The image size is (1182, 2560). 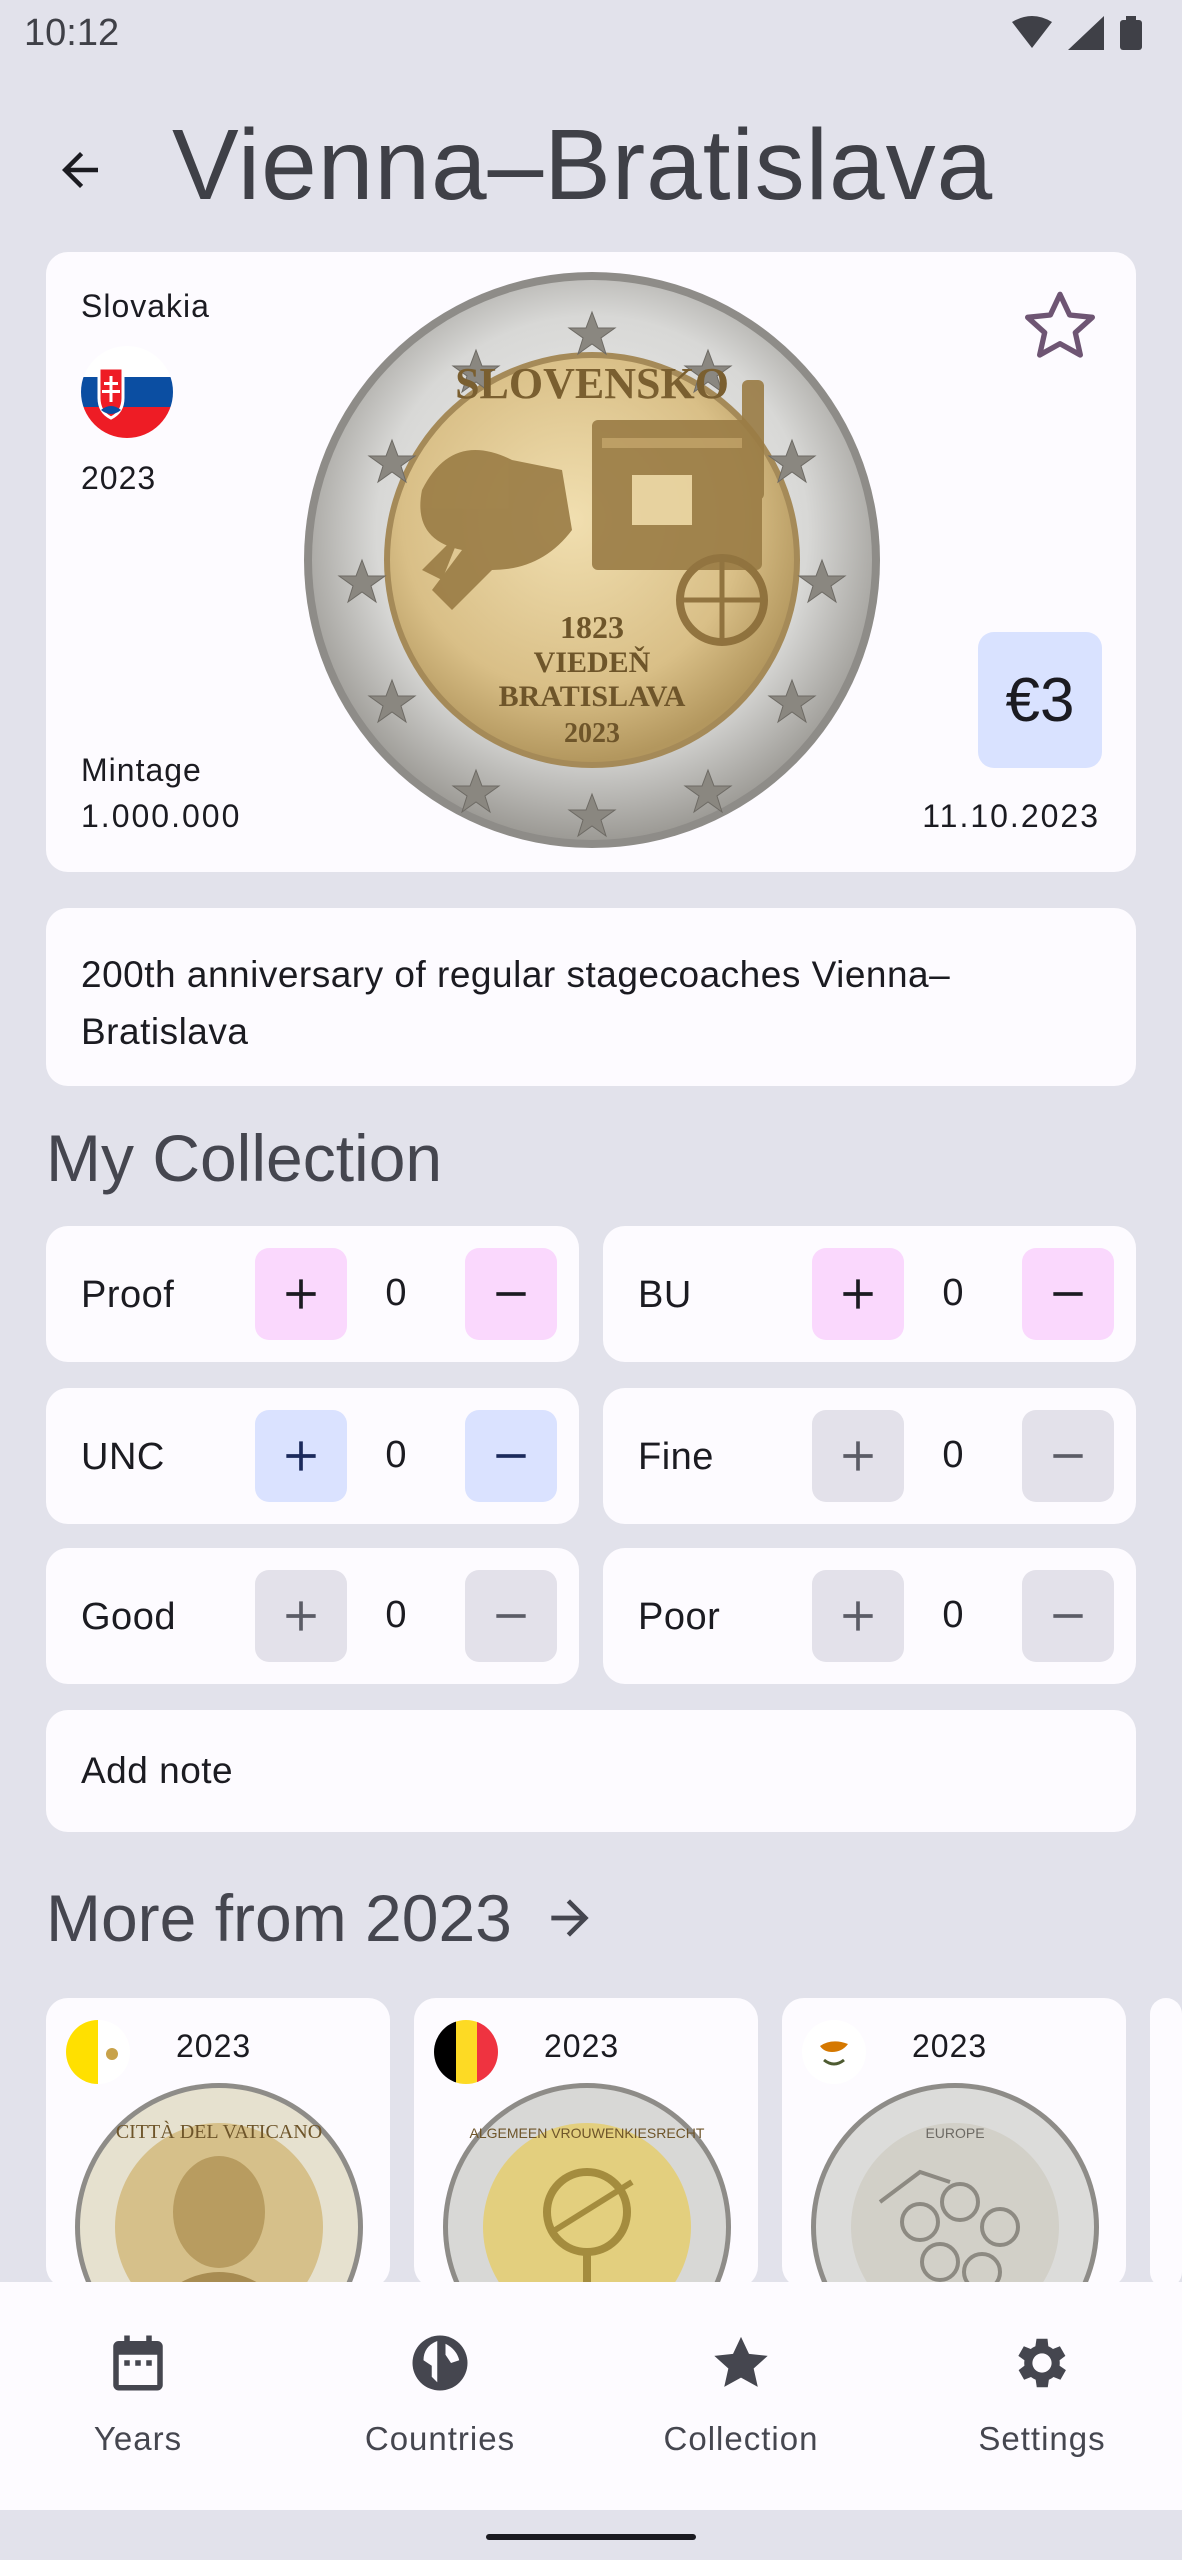 I want to click on star-icon, so click(x=741, y=2361).